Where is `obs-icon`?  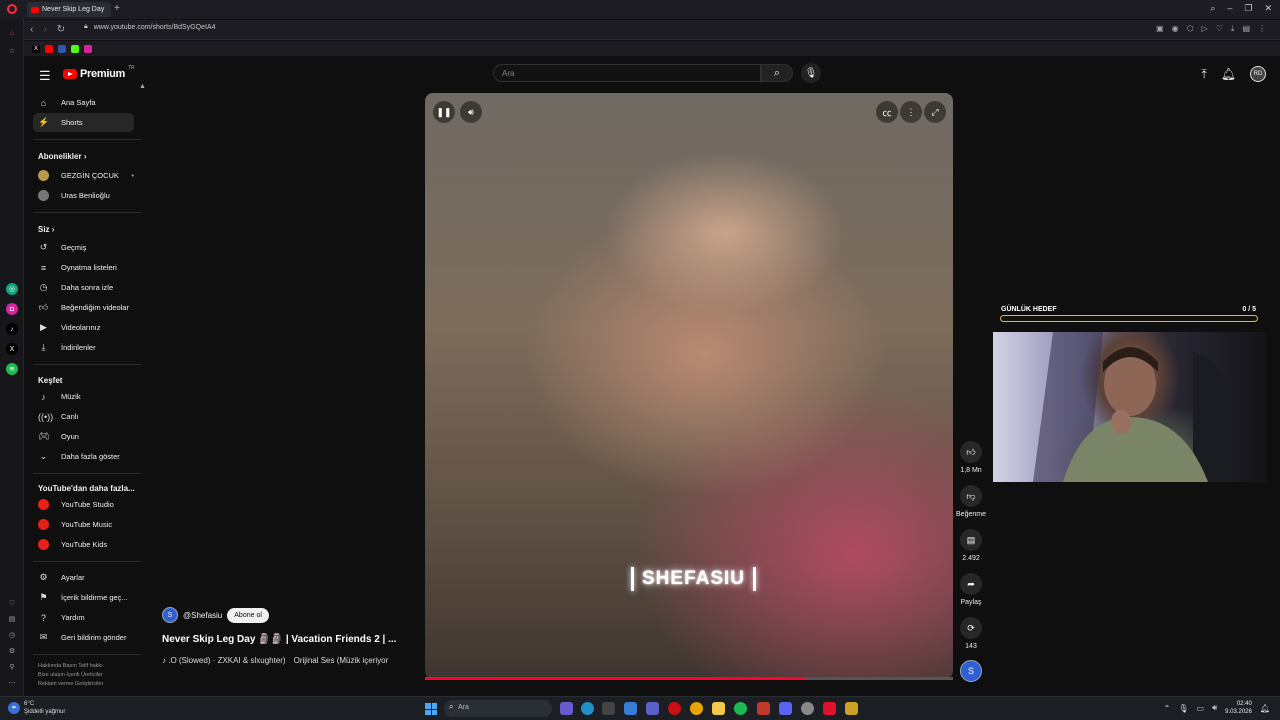 obs-icon is located at coordinates (807, 708).